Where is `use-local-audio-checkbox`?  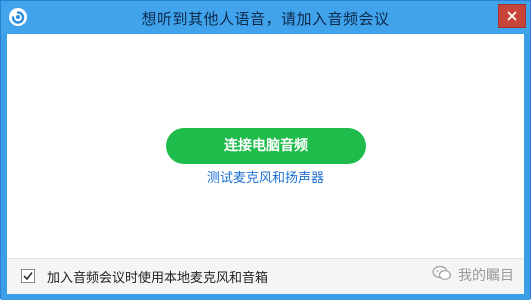 use-local-audio-checkbox is located at coordinates (28, 276).